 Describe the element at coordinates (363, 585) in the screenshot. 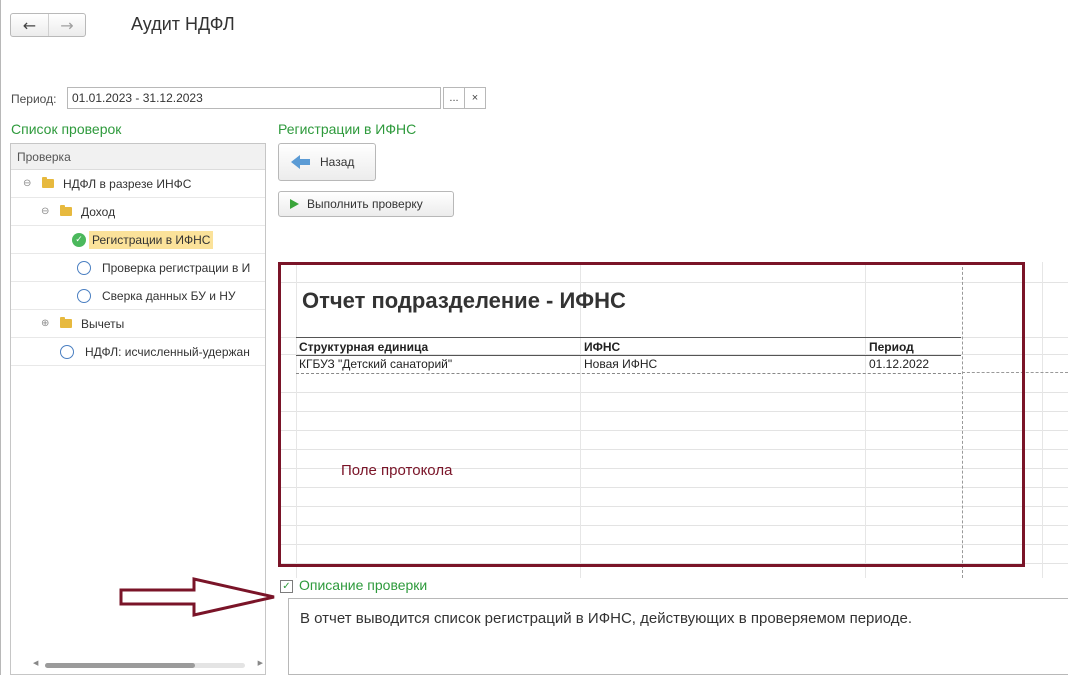

I see `description-title: Описание проверки` at that location.